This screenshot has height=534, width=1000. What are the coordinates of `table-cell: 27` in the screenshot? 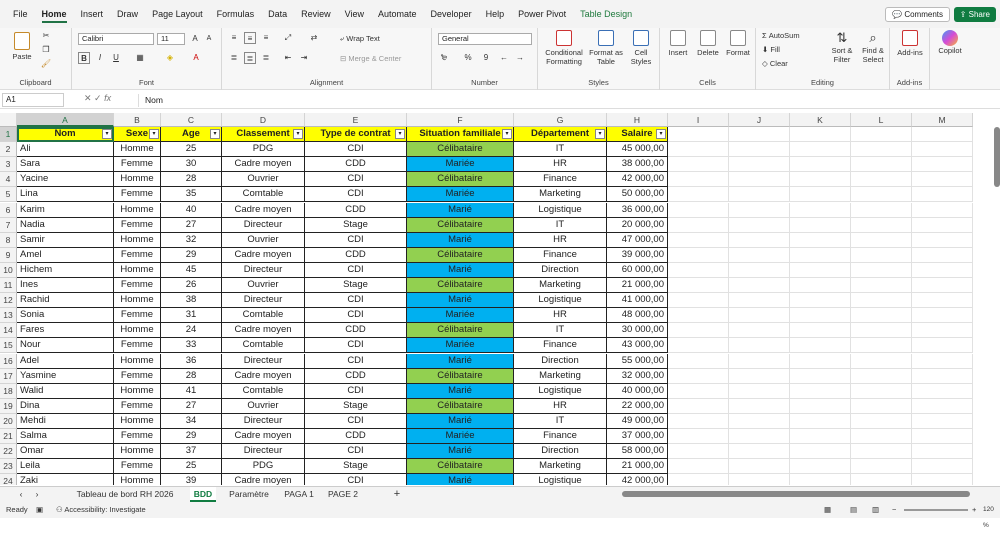 It's located at (191, 225).